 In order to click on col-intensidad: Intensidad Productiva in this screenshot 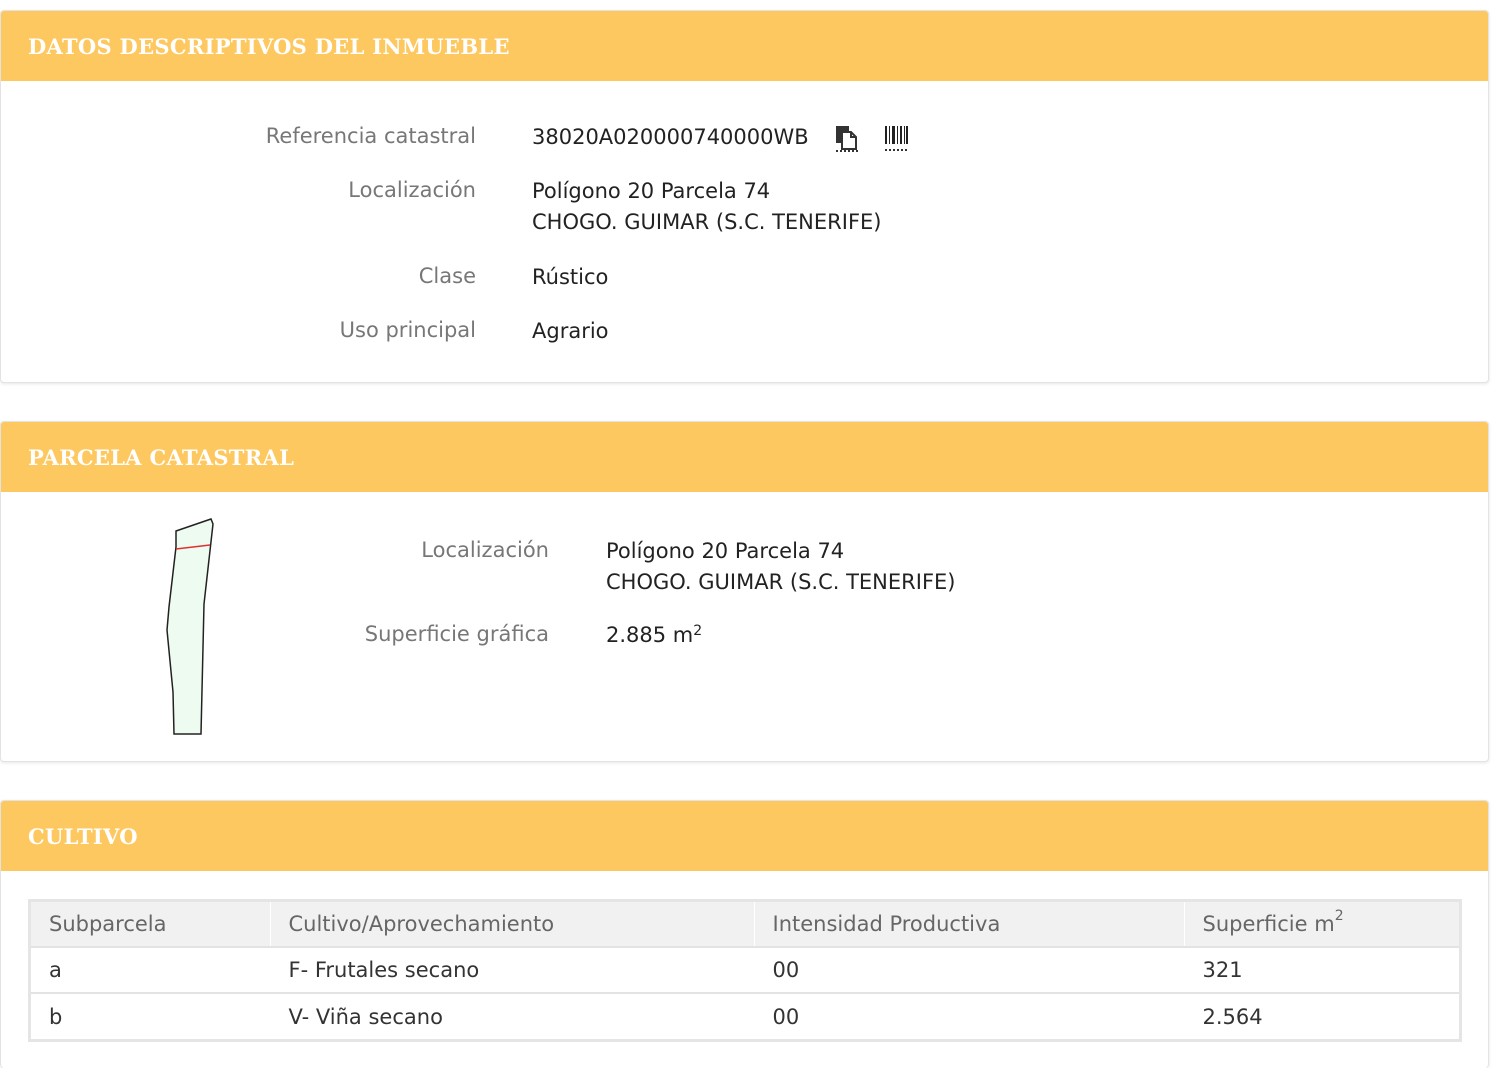, I will do `click(968, 925)`.